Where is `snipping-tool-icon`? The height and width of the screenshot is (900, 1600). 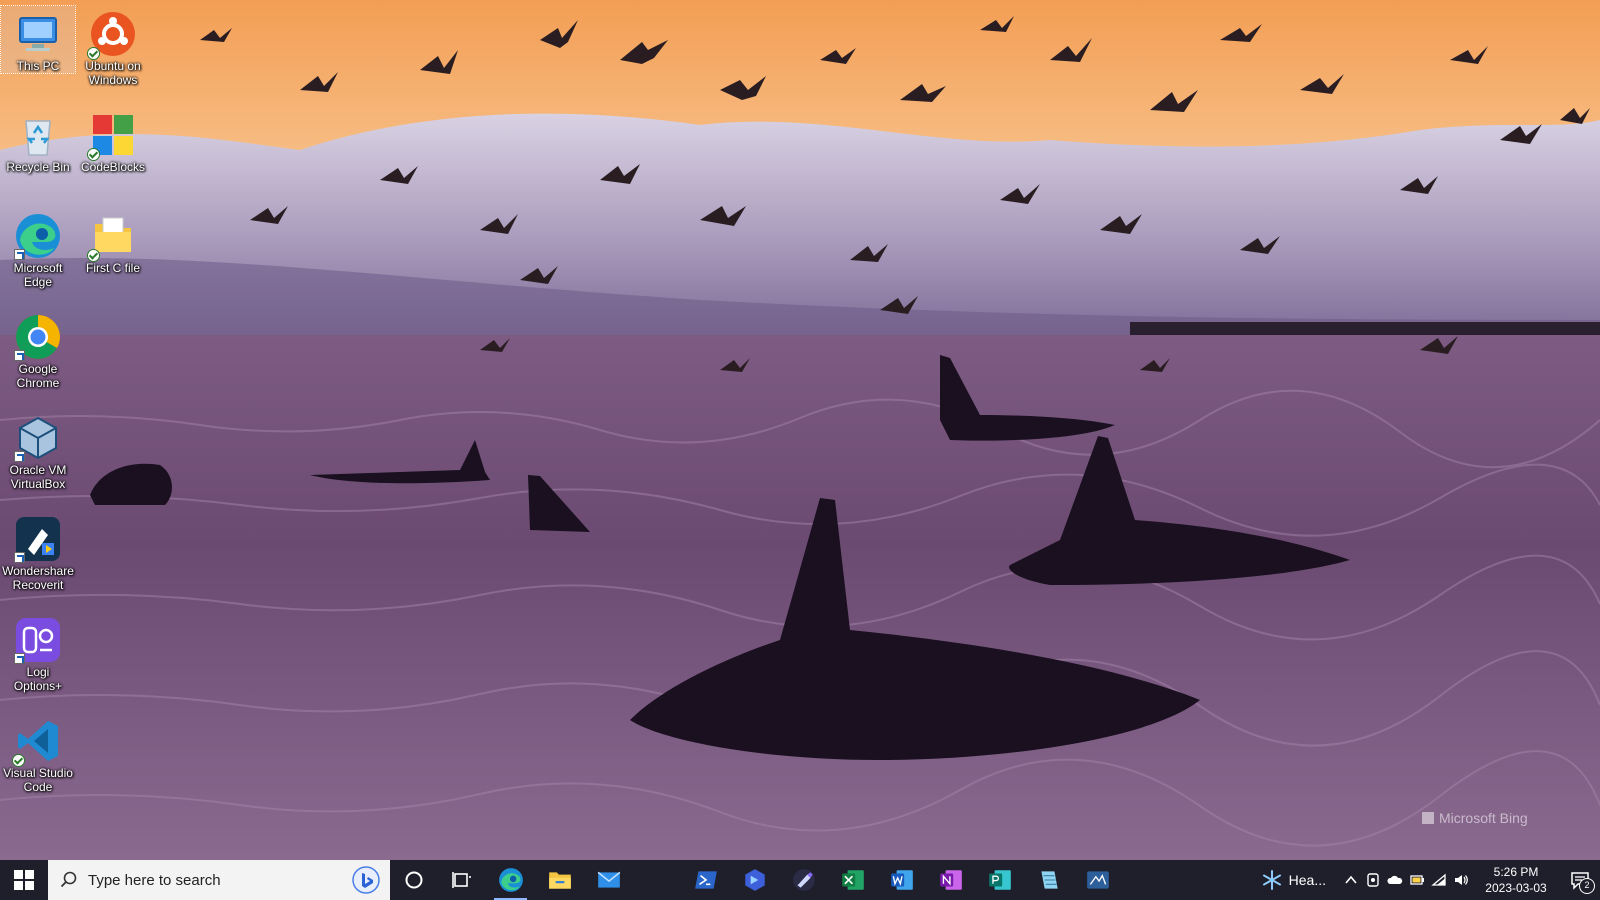
snipping-tool-icon is located at coordinates (1097, 880).